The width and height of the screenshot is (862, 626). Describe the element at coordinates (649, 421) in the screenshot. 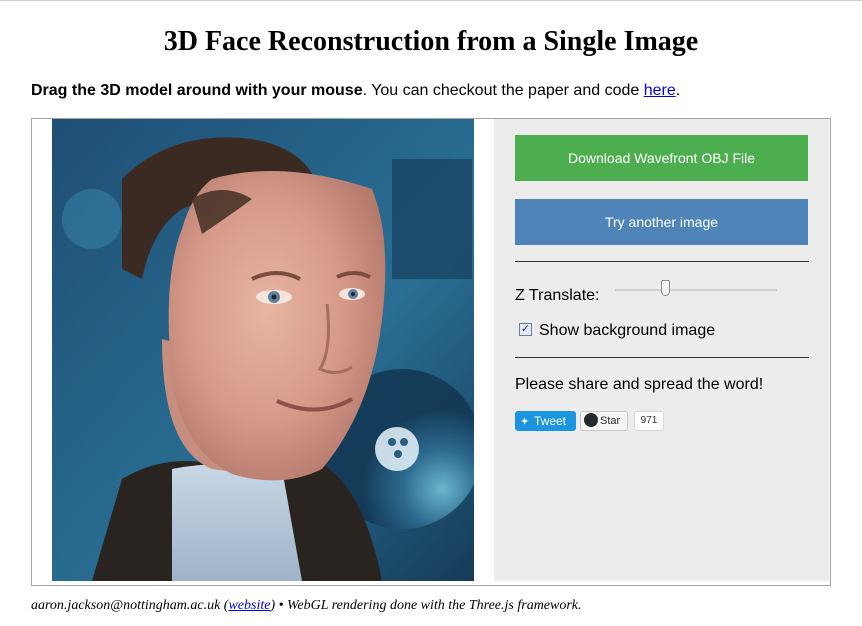

I see `star-count: 971` at that location.